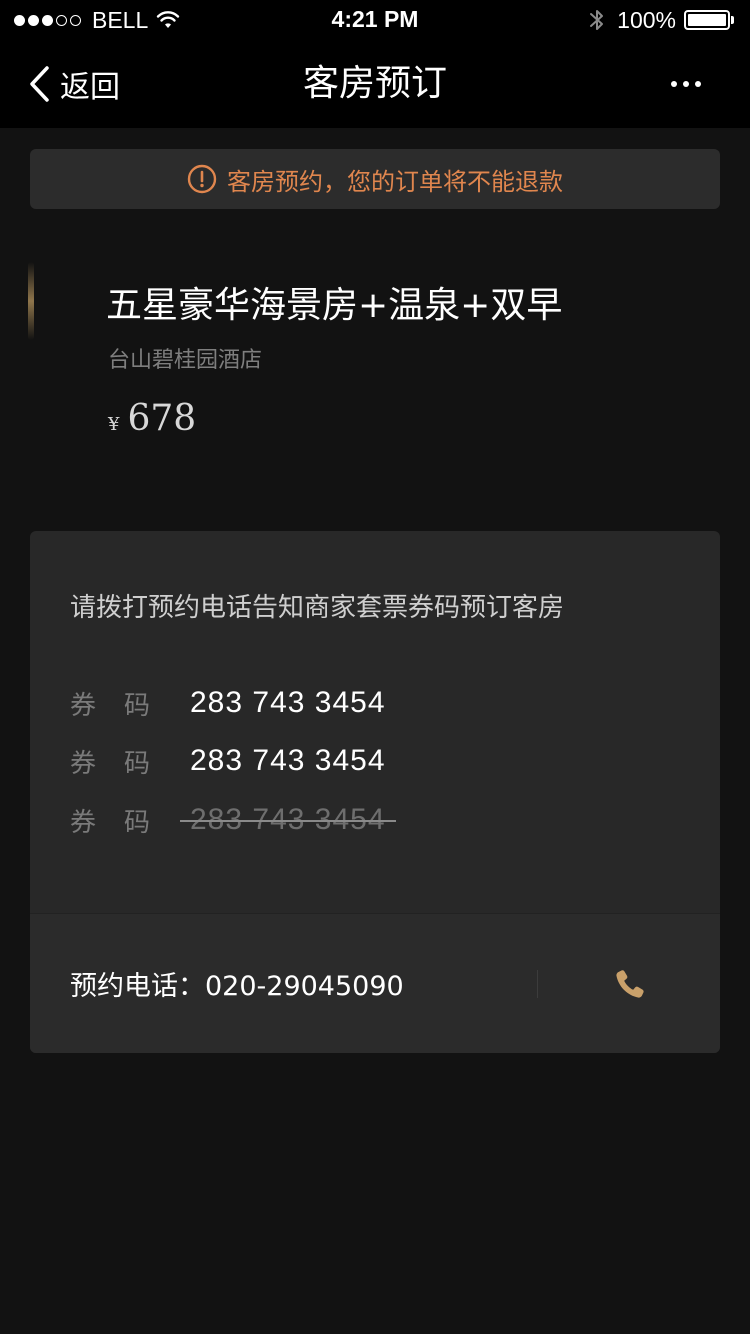 Image resolution: width=750 pixels, height=1334 pixels. I want to click on booking-phone: 预约电话：020-29045090, so click(237, 986).